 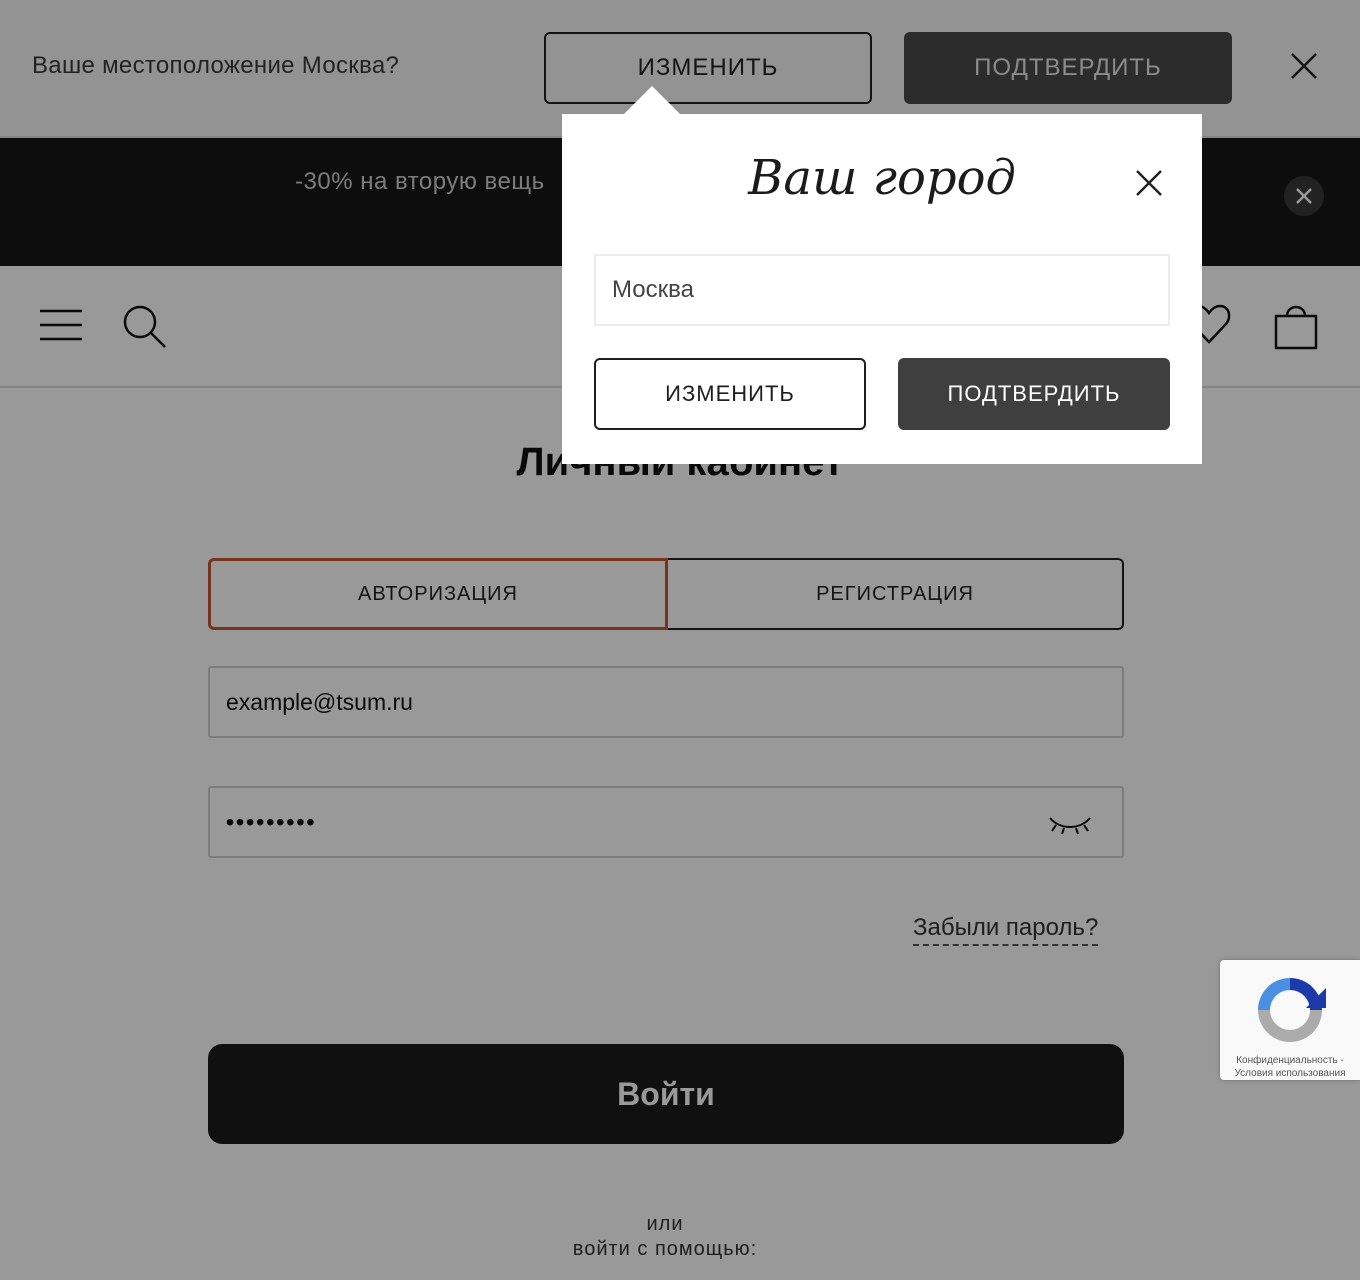 I want to click on city-input: Москва, so click(x=882, y=290).